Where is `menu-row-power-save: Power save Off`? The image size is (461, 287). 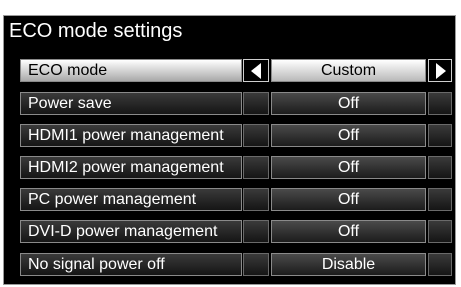
menu-row-power-save: Power save Off is located at coordinates (236, 103).